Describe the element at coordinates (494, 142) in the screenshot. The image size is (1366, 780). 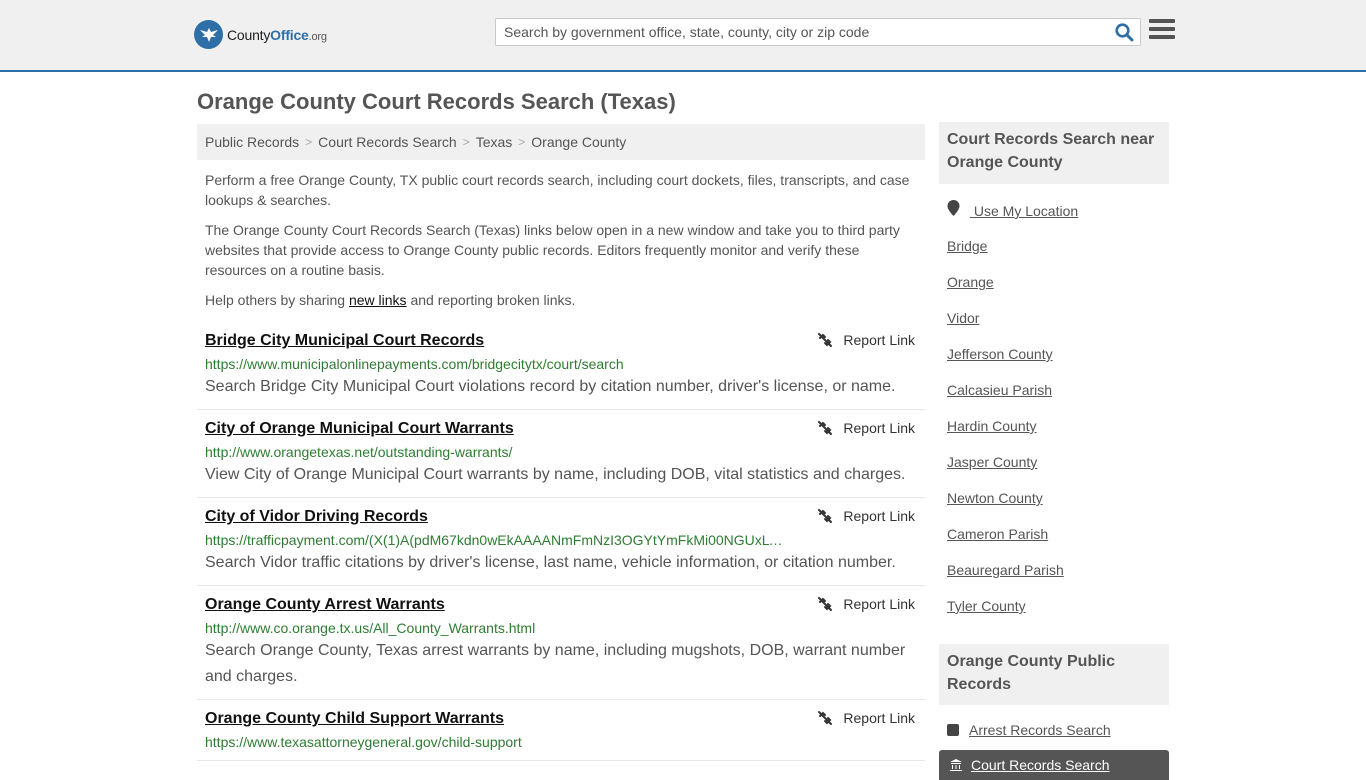
I see `breadcrumb-texas: Texas` at that location.